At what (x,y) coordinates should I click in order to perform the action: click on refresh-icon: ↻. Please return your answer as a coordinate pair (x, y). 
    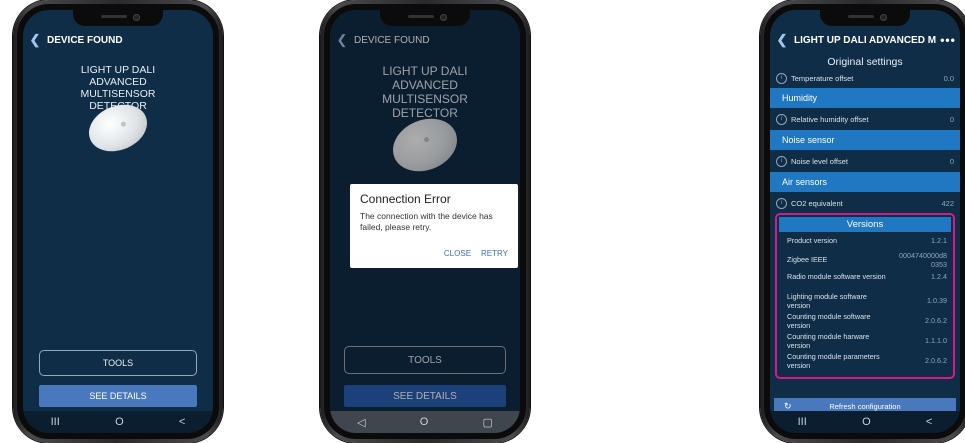
    Looking at the image, I should click on (788, 405).